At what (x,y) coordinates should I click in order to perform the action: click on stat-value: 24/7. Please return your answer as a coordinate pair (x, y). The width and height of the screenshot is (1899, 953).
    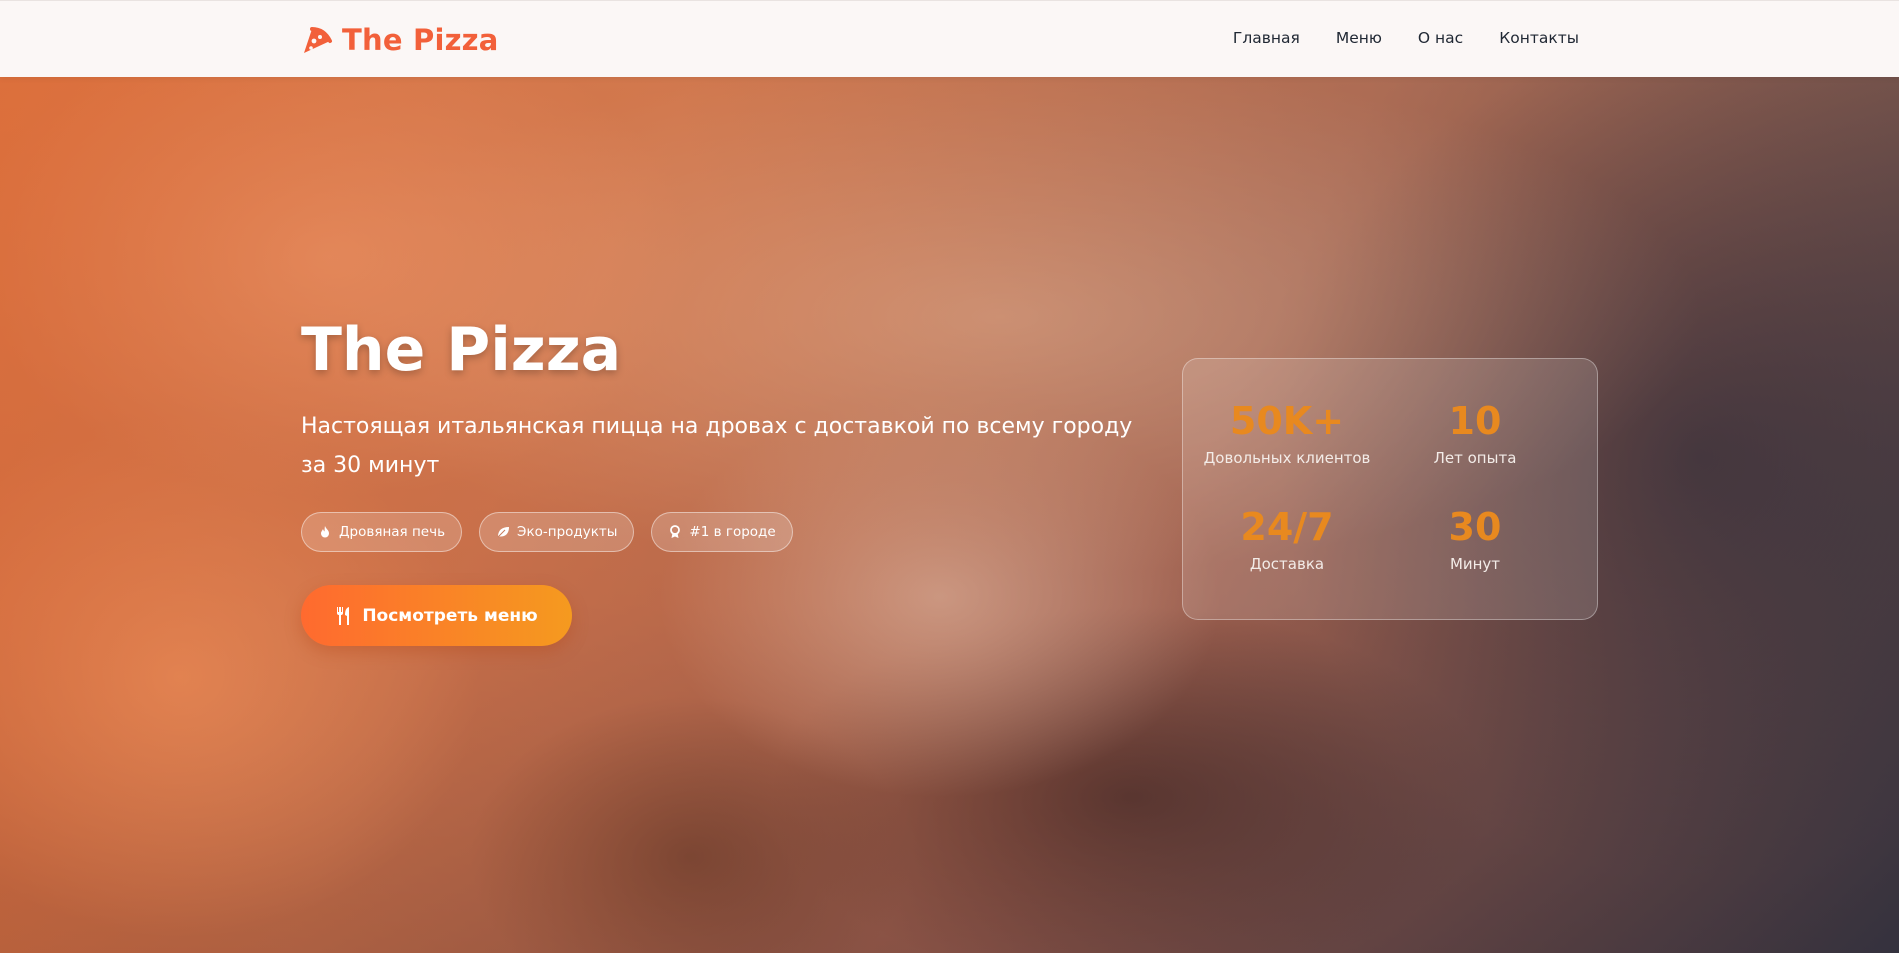
    Looking at the image, I should click on (1287, 527).